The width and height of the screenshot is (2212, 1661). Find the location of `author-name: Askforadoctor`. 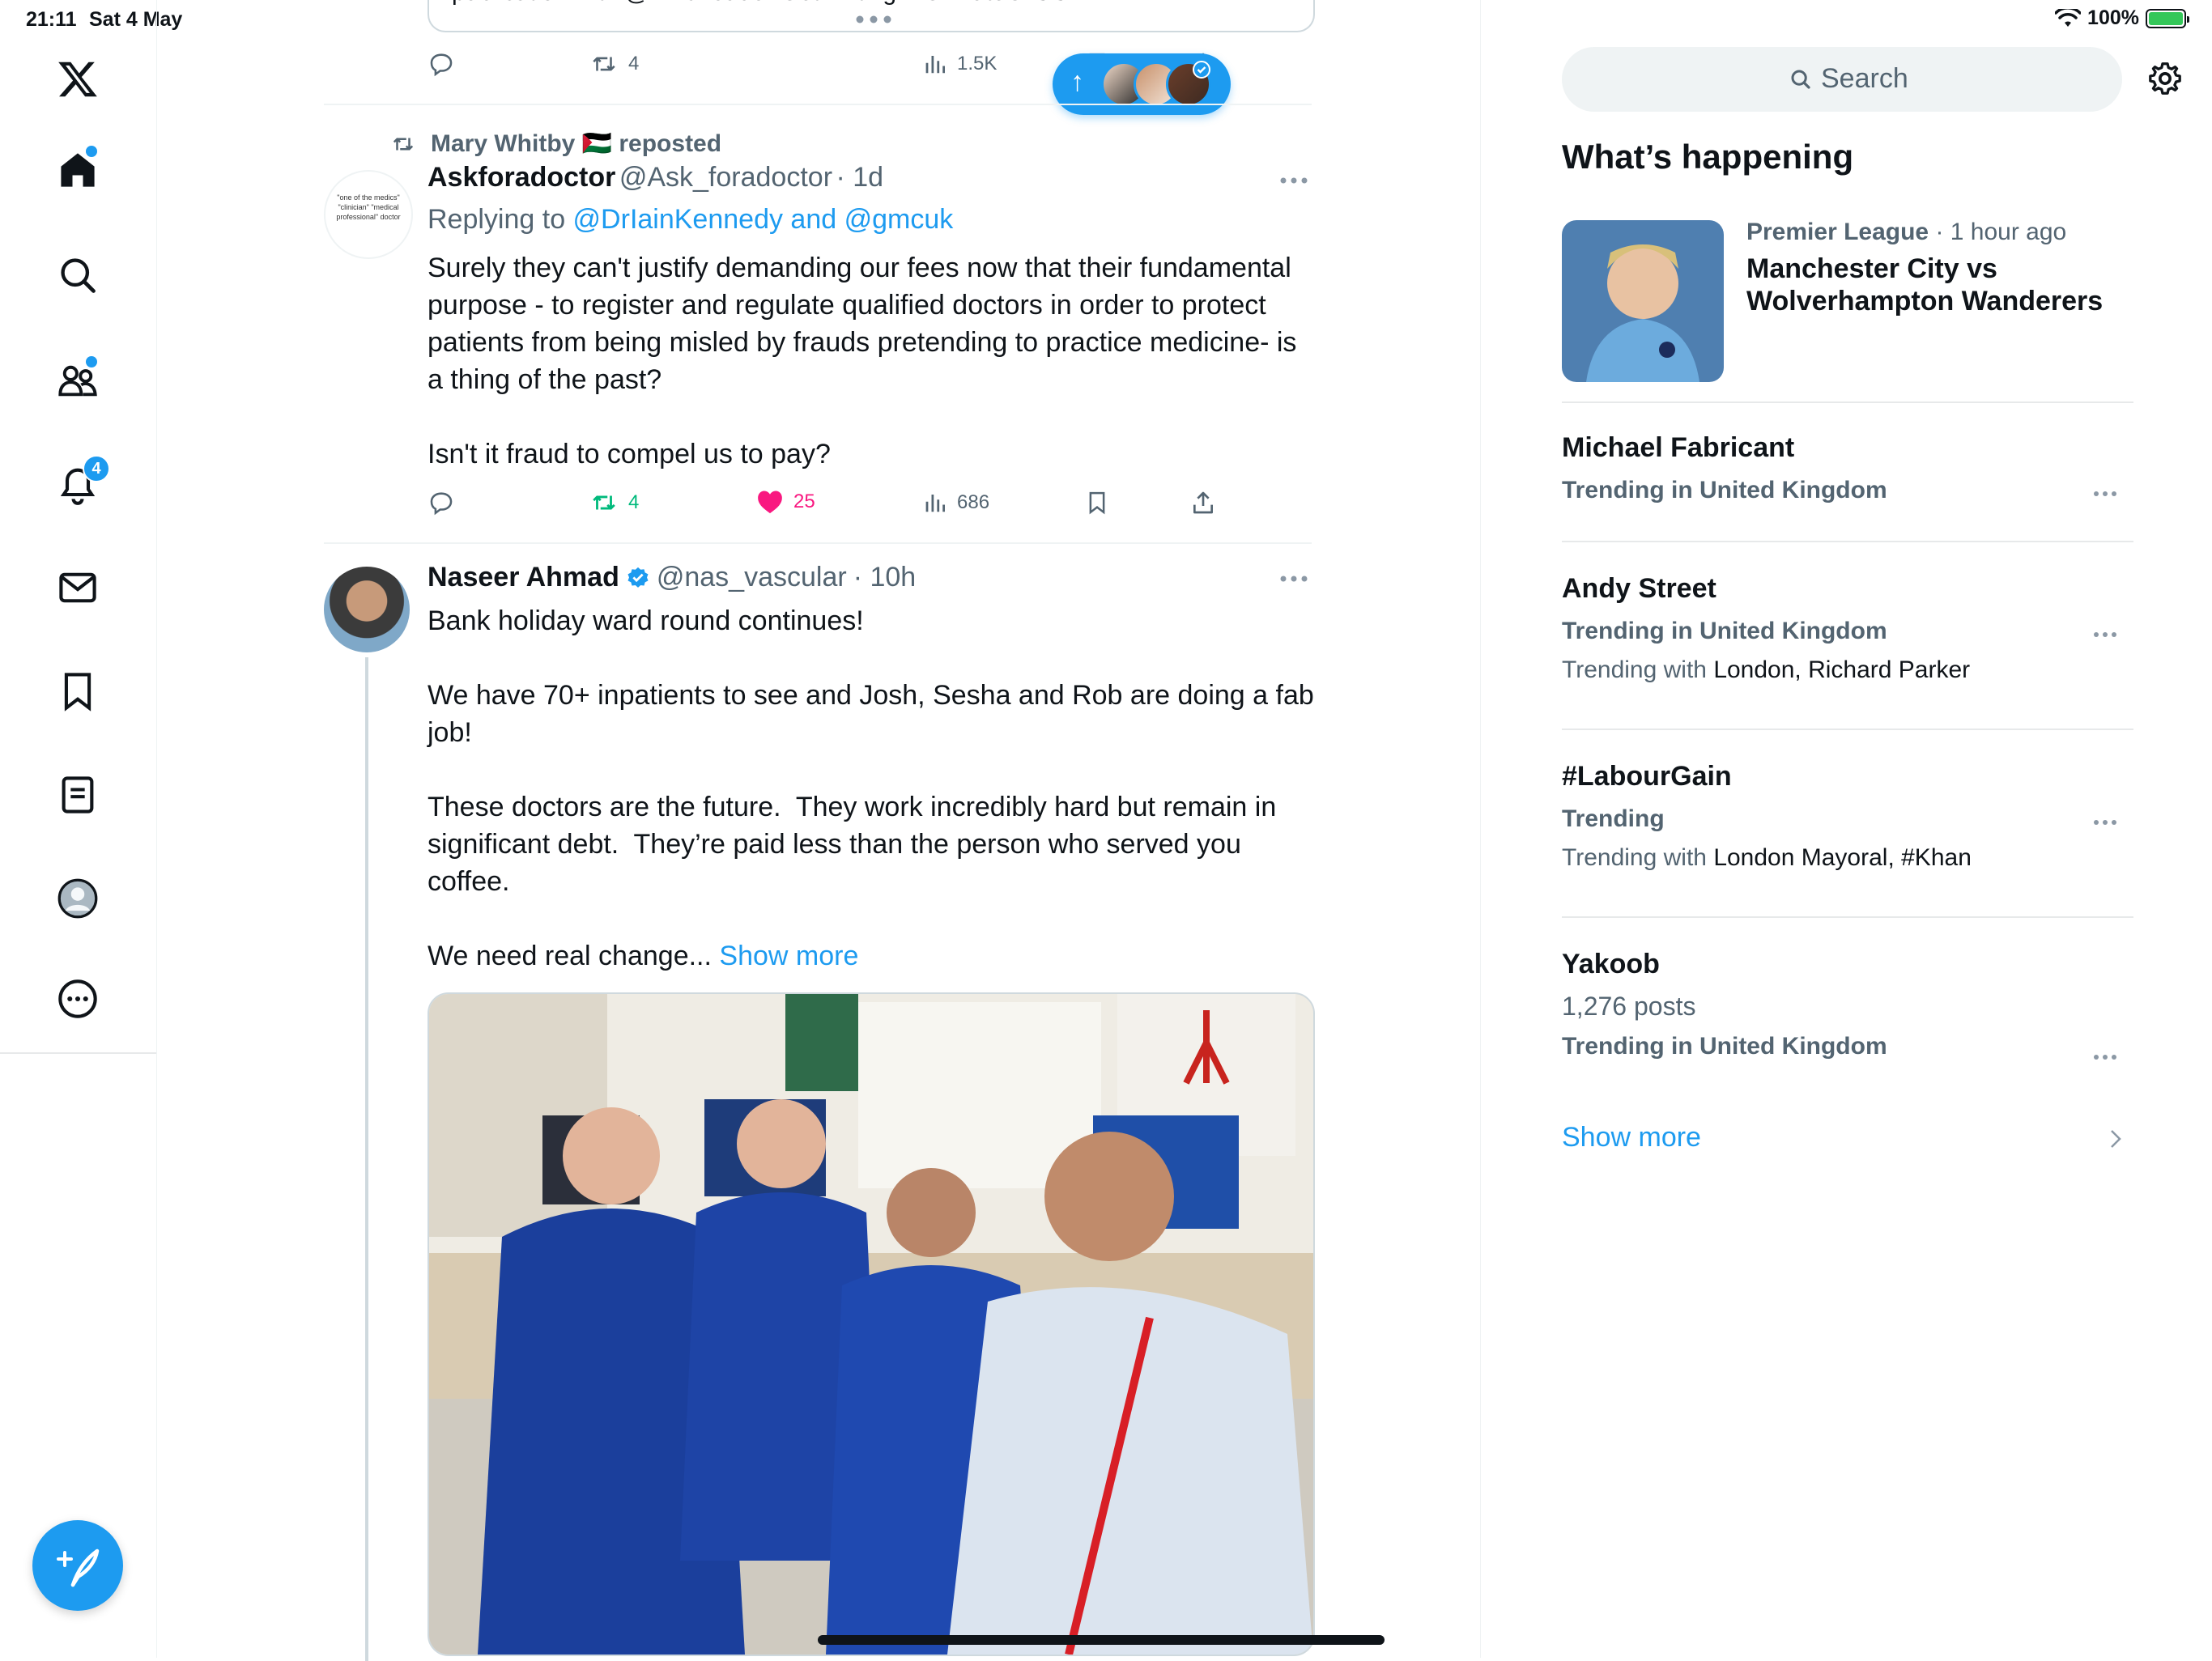

author-name: Askforadoctor is located at coordinates (522, 177).